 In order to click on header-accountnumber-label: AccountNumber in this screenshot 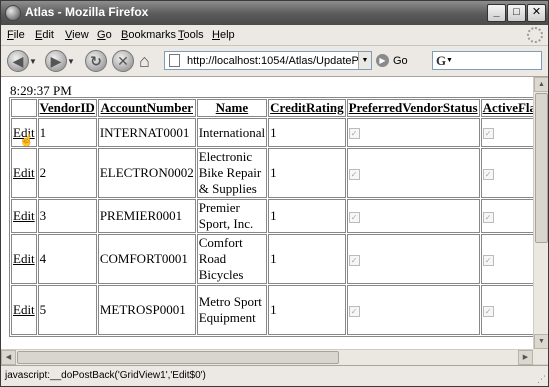, I will do `click(147, 107)`.